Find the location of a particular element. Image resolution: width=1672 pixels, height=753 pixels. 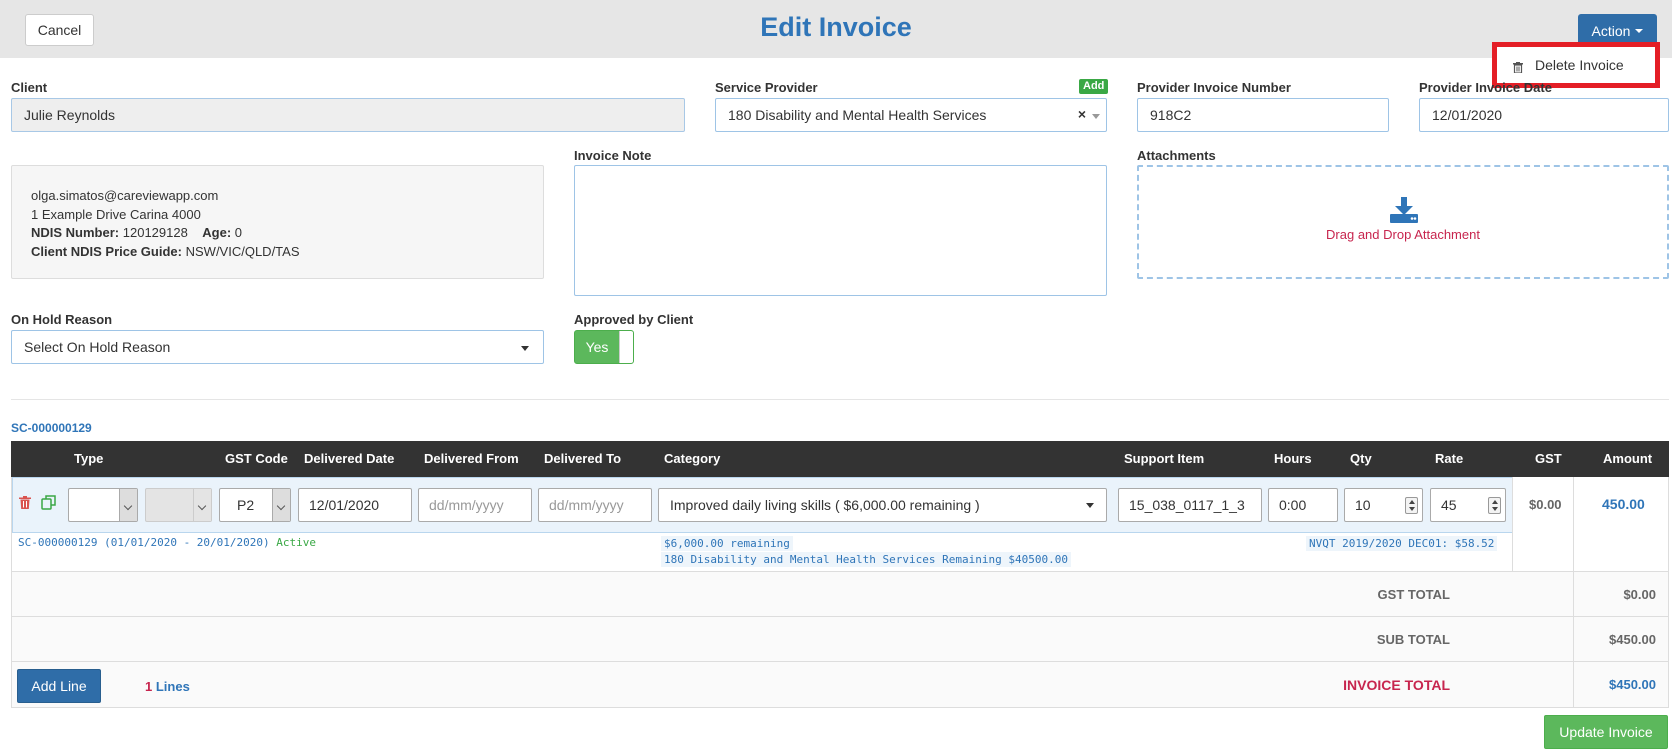

cancel-button: Cancel is located at coordinates (59, 30).